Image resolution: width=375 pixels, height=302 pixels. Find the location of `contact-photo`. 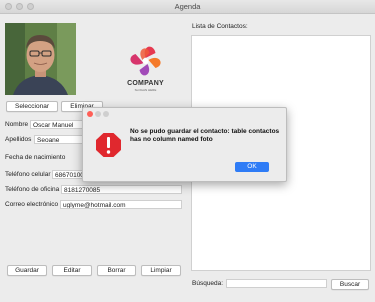

contact-photo is located at coordinates (40, 59).